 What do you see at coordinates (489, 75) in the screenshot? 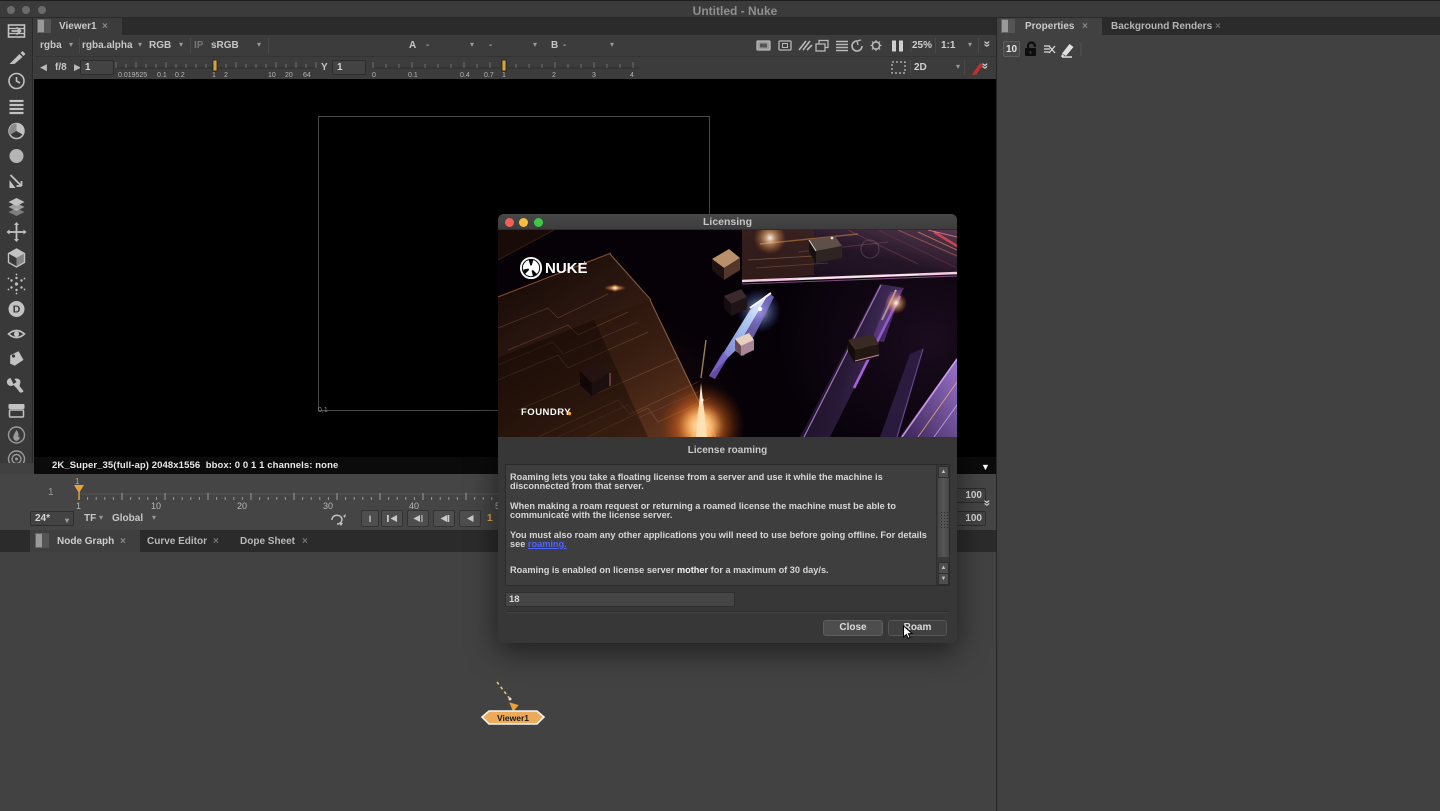
I see `svg-text: 0.7` at bounding box center [489, 75].